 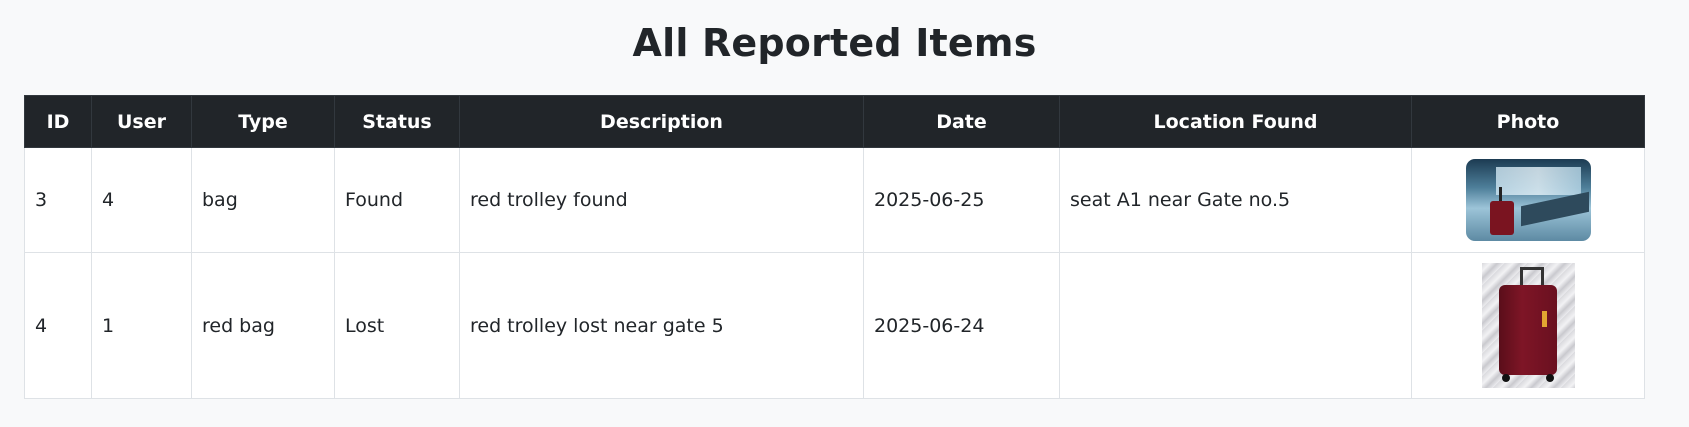 I want to click on cell-status: Lost, so click(x=397, y=325).